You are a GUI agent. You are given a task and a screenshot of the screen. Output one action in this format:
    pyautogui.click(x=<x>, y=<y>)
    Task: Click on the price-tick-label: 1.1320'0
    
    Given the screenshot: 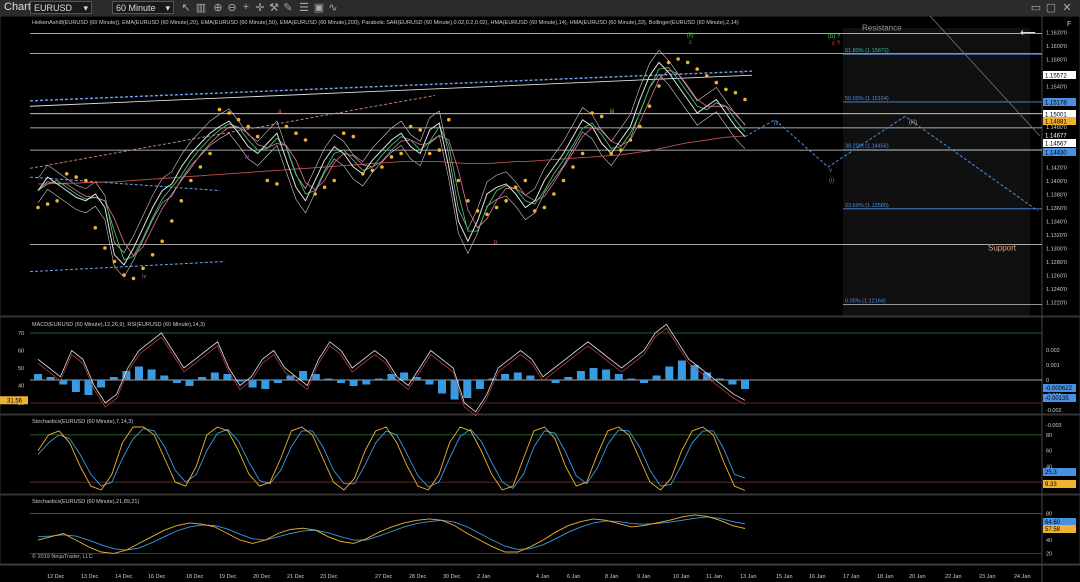 What is the action you would take?
    pyautogui.click(x=1056, y=236)
    